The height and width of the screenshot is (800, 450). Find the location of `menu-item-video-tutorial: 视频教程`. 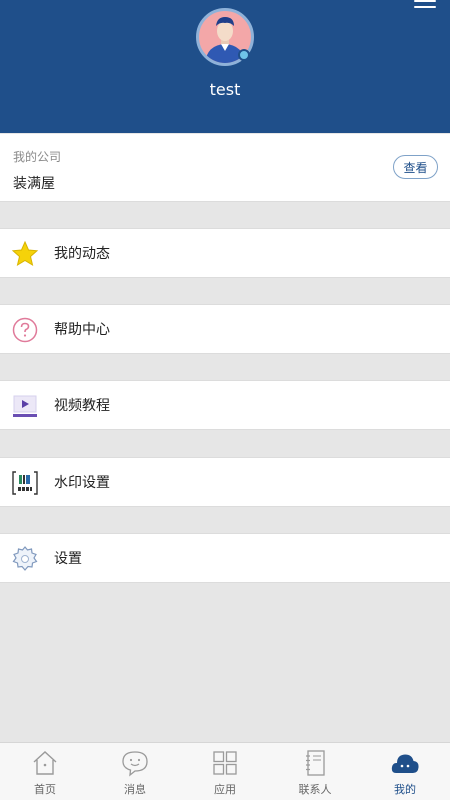

menu-item-video-tutorial: 视频教程 is located at coordinates (225, 405).